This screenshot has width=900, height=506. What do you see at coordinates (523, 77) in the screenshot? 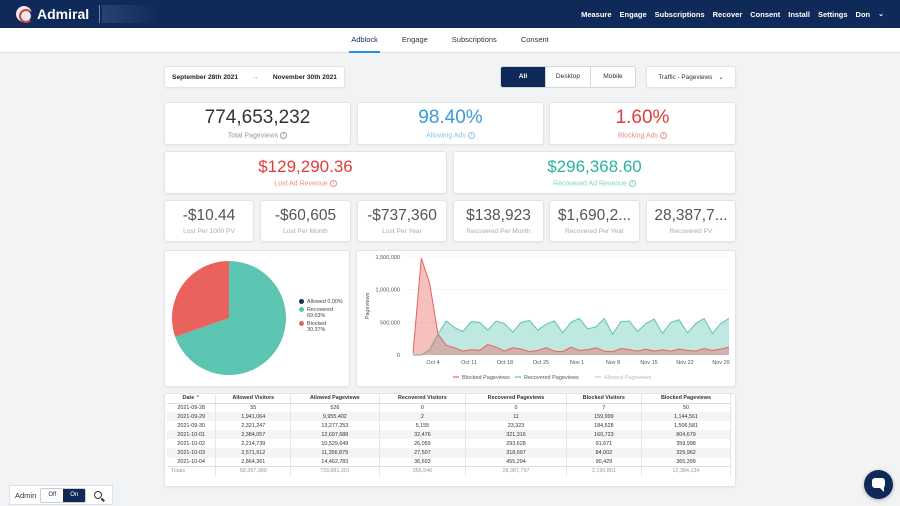
I see `device-all-button: All` at bounding box center [523, 77].